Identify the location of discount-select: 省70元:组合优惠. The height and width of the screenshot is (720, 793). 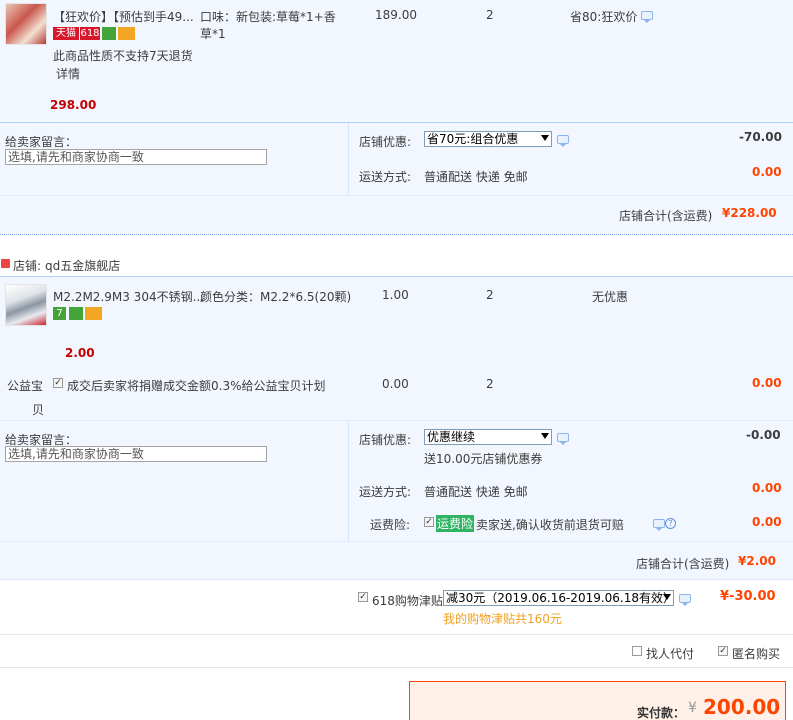
(488, 139).